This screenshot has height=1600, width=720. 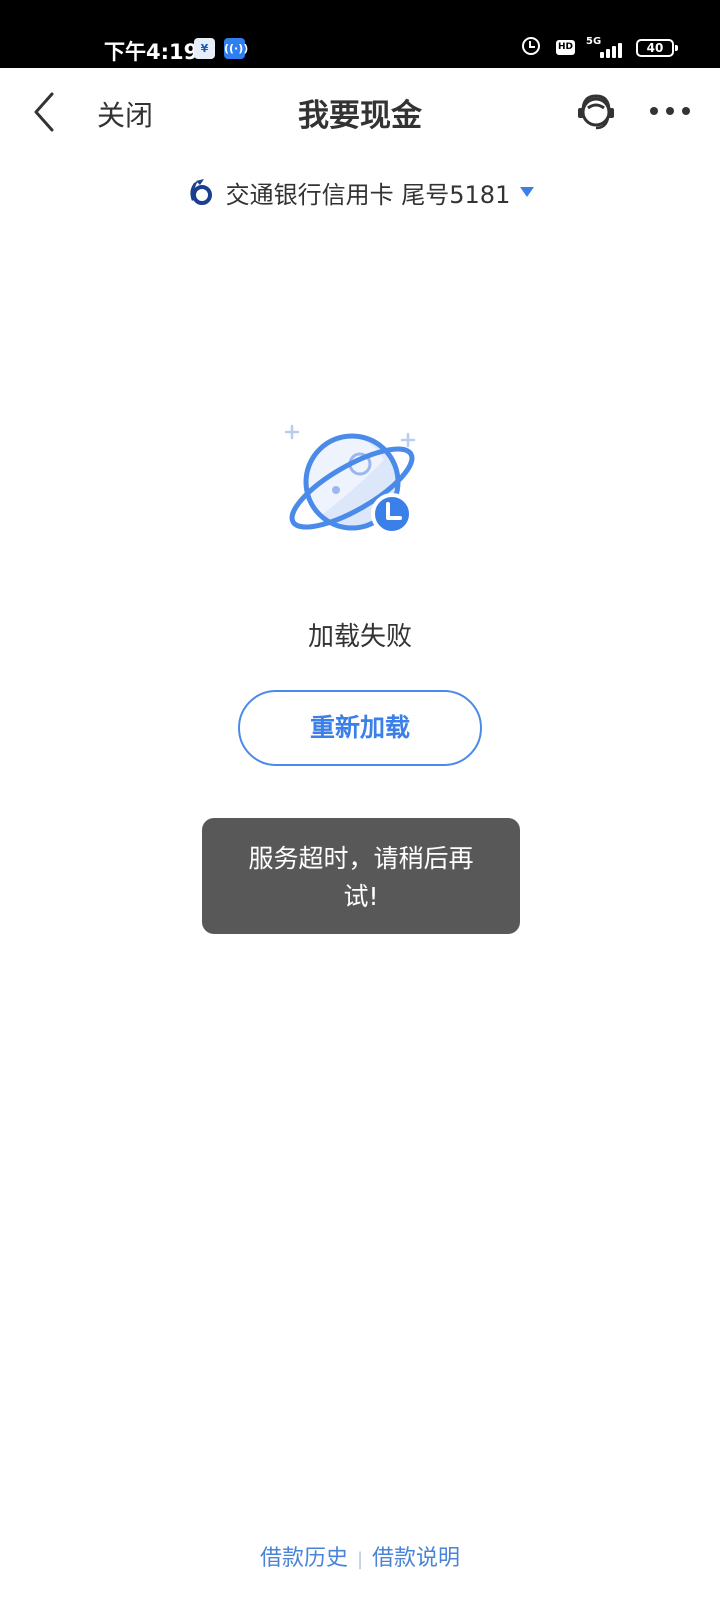 What do you see at coordinates (361, 876) in the screenshot?
I see `toast-message: 服务超时，请稍后再试!` at bounding box center [361, 876].